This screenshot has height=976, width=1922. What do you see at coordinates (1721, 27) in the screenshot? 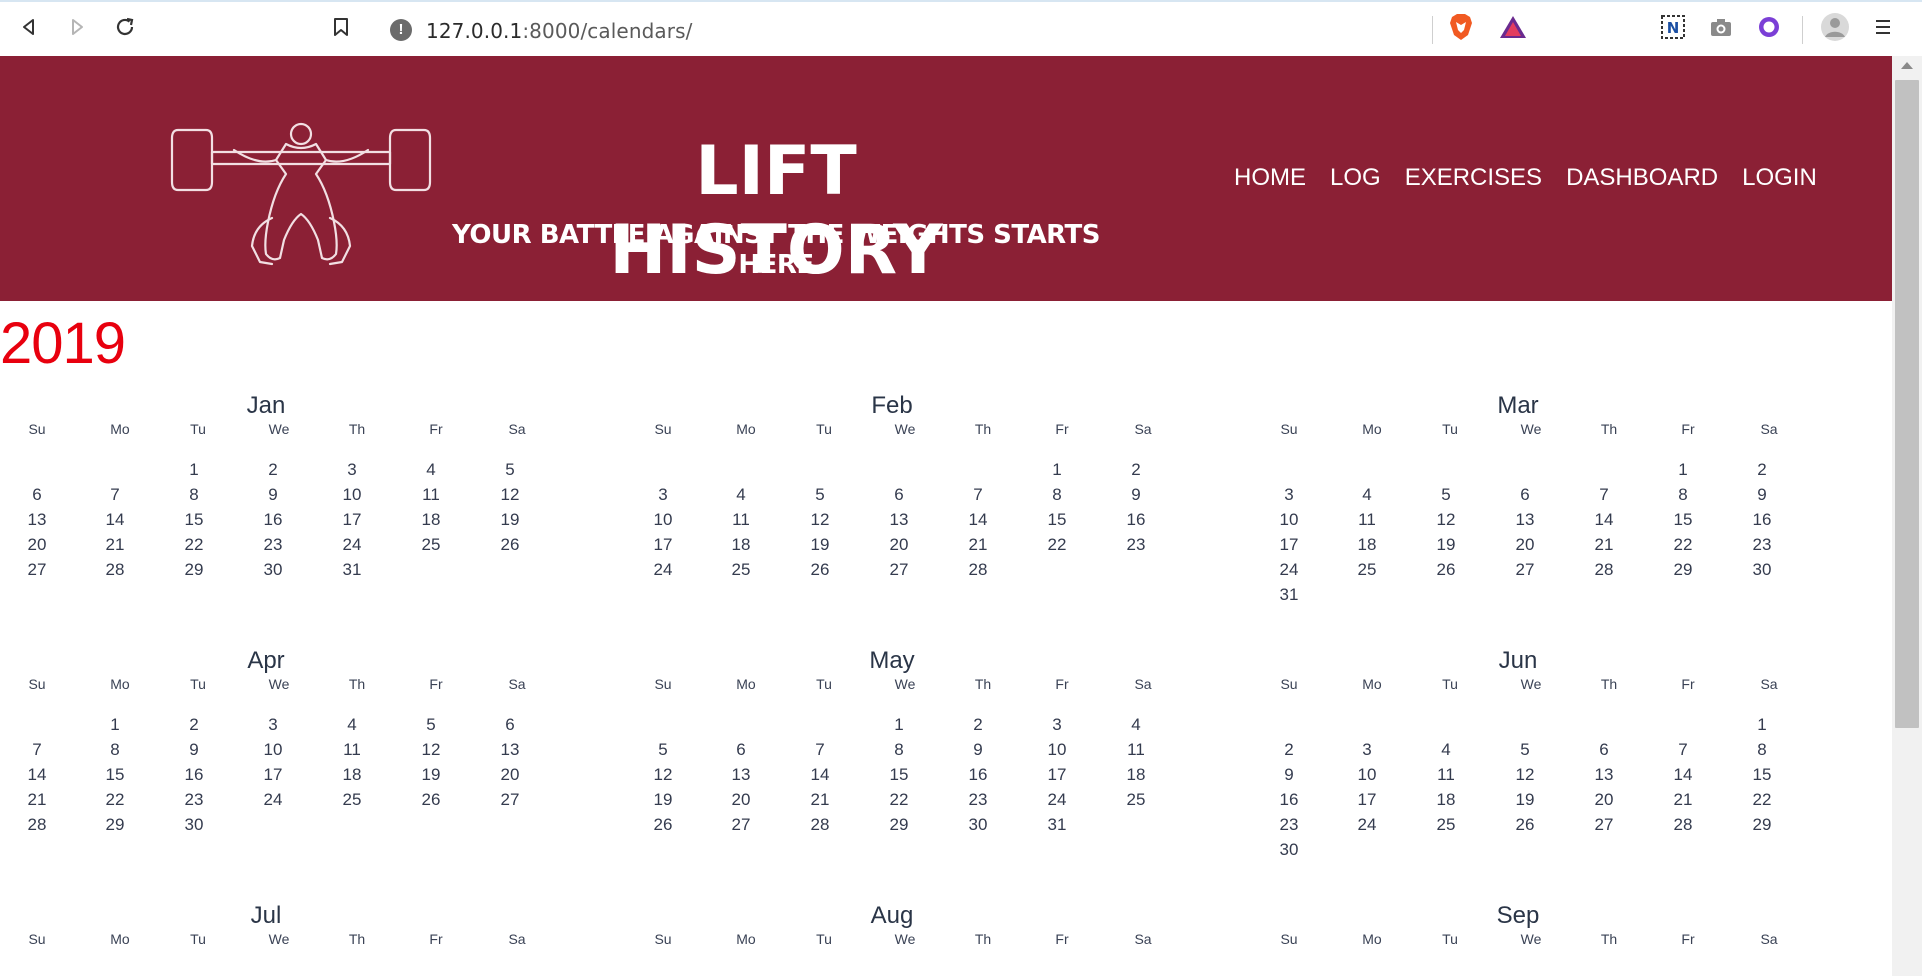
I see `screenshot-extension-button` at bounding box center [1721, 27].